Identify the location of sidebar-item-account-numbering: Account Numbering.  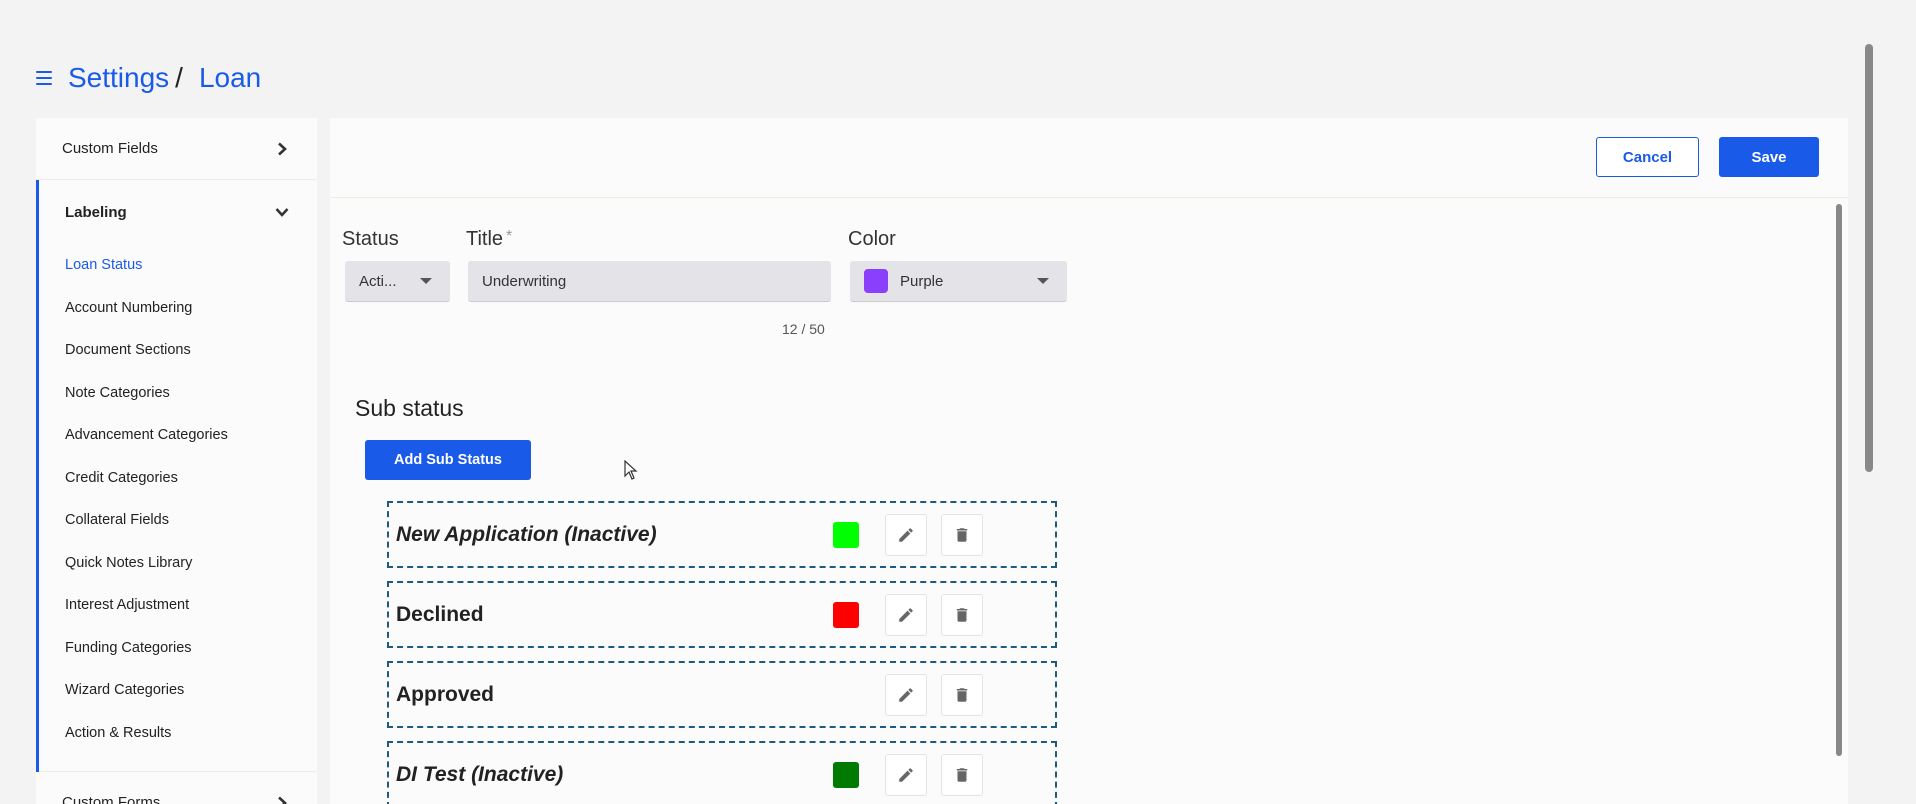
(178, 308).